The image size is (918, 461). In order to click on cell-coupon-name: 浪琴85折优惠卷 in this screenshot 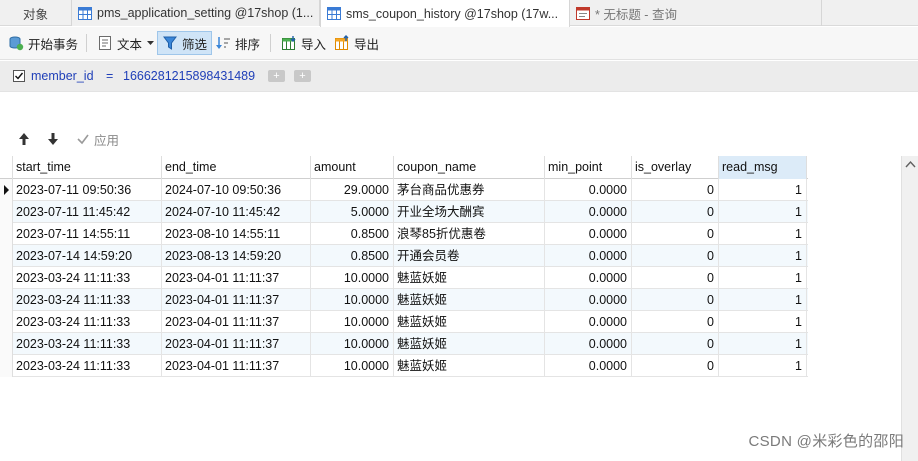, I will do `click(469, 234)`.